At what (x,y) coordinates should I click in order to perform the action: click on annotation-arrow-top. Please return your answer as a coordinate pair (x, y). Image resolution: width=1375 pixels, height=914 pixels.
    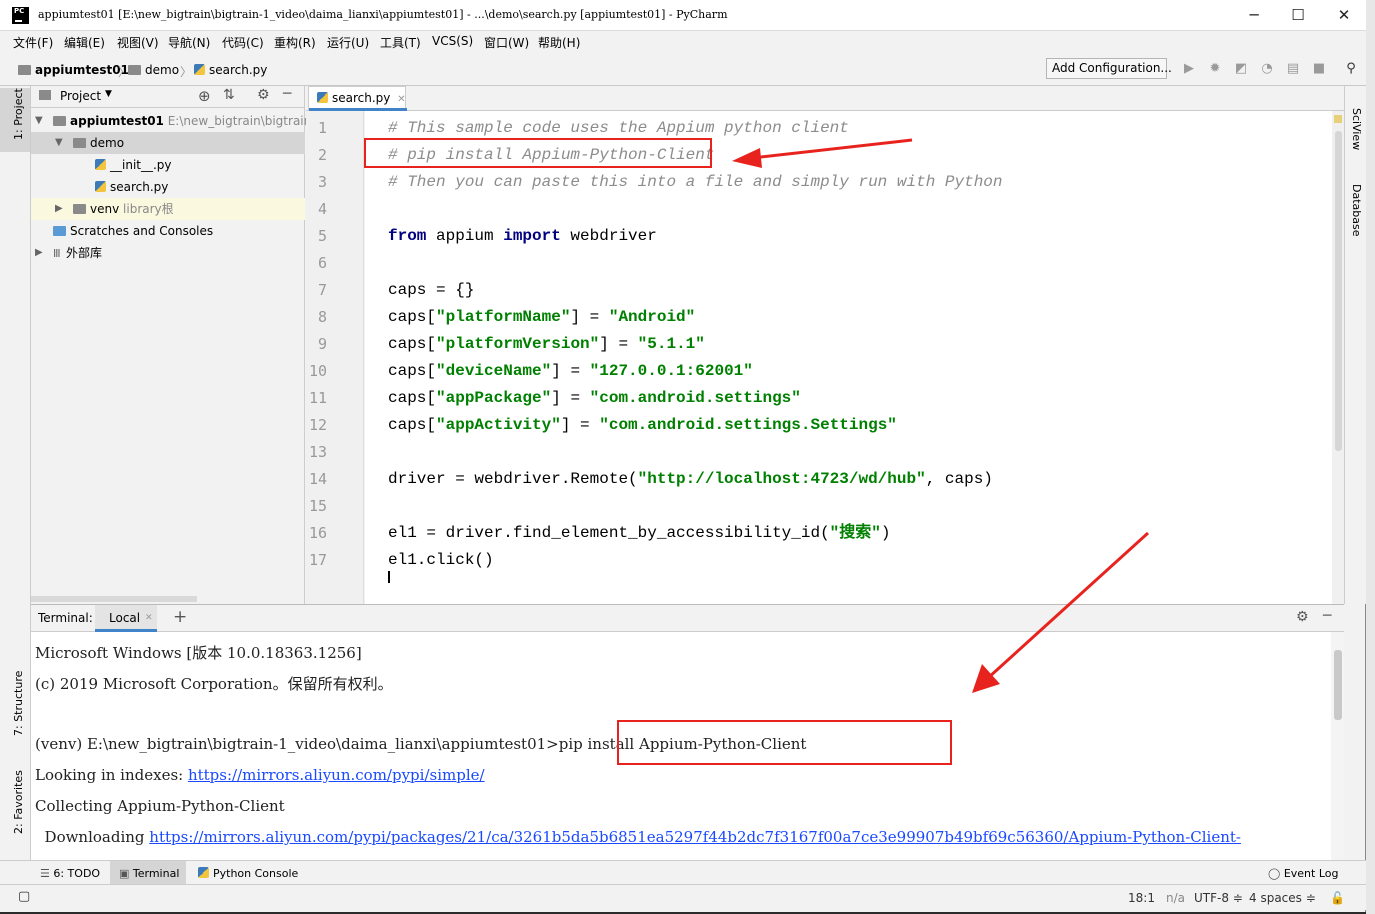
    Looking at the image, I should click on (822, 153).